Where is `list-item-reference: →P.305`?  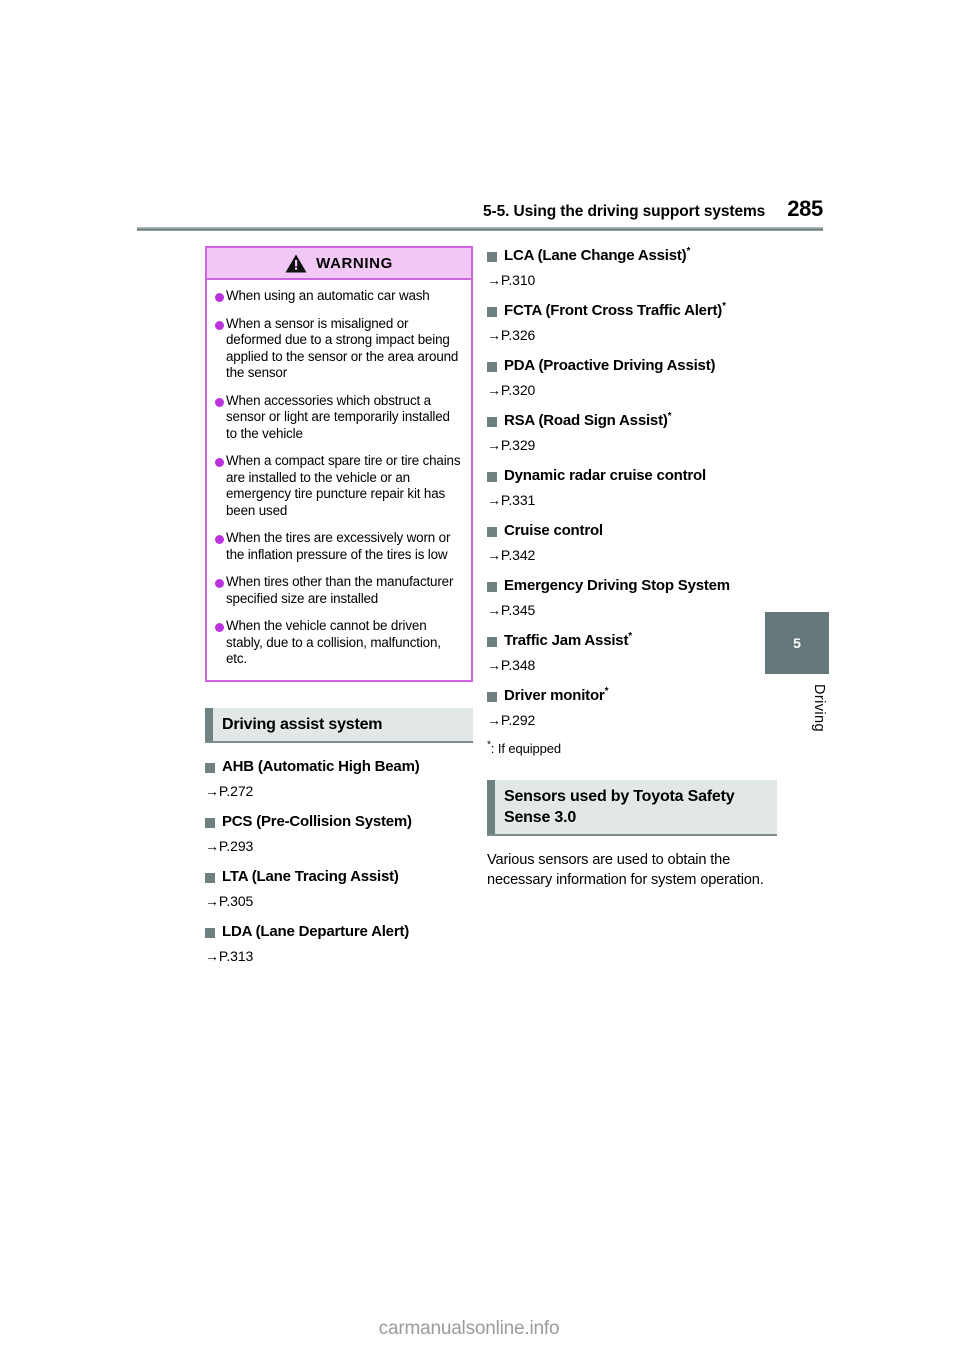
list-item-reference: →P.305 is located at coordinates (339, 901).